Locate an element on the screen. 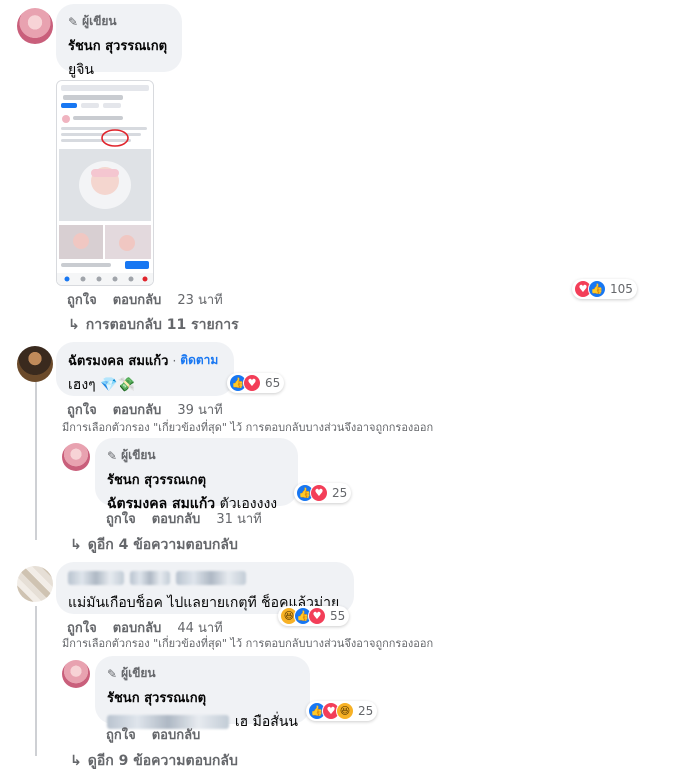 The width and height of the screenshot is (683, 772). reaction-summary: 😆 👍 ♥ 55 is located at coordinates (314, 616).